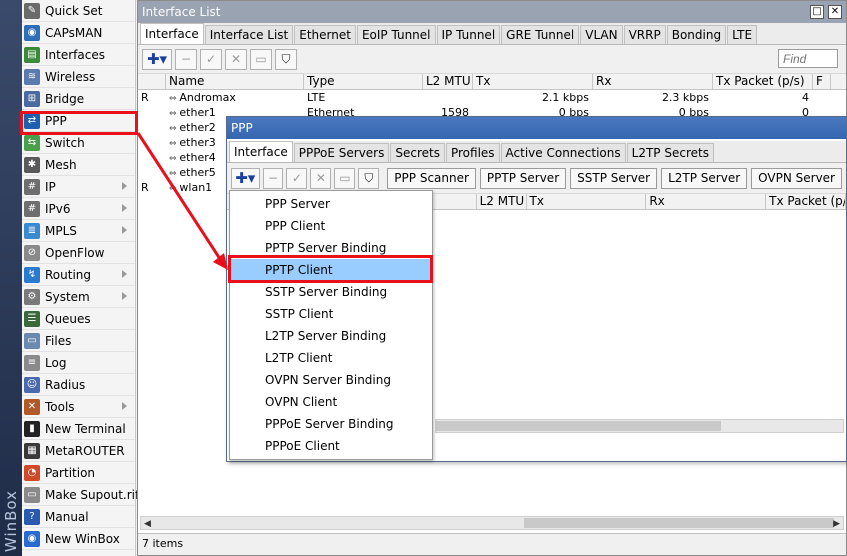 The height and width of the screenshot is (556, 847). Describe the element at coordinates (806, 201) in the screenshot. I see `ppp-column-header: Tx Packet (p/s)` at that location.